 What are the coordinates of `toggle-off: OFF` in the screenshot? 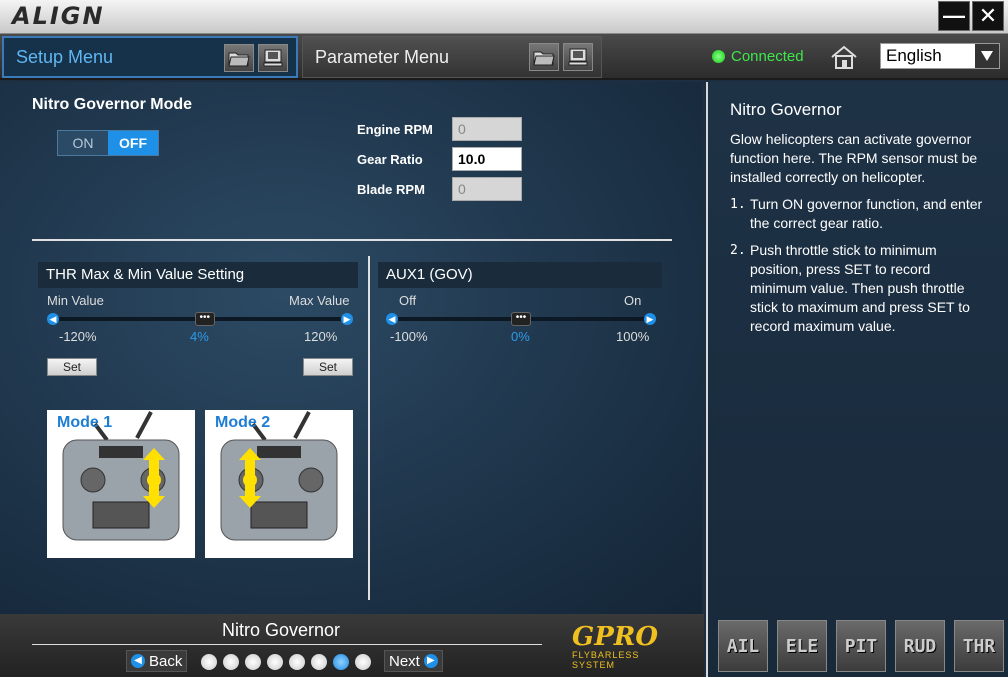 It's located at (133, 143).